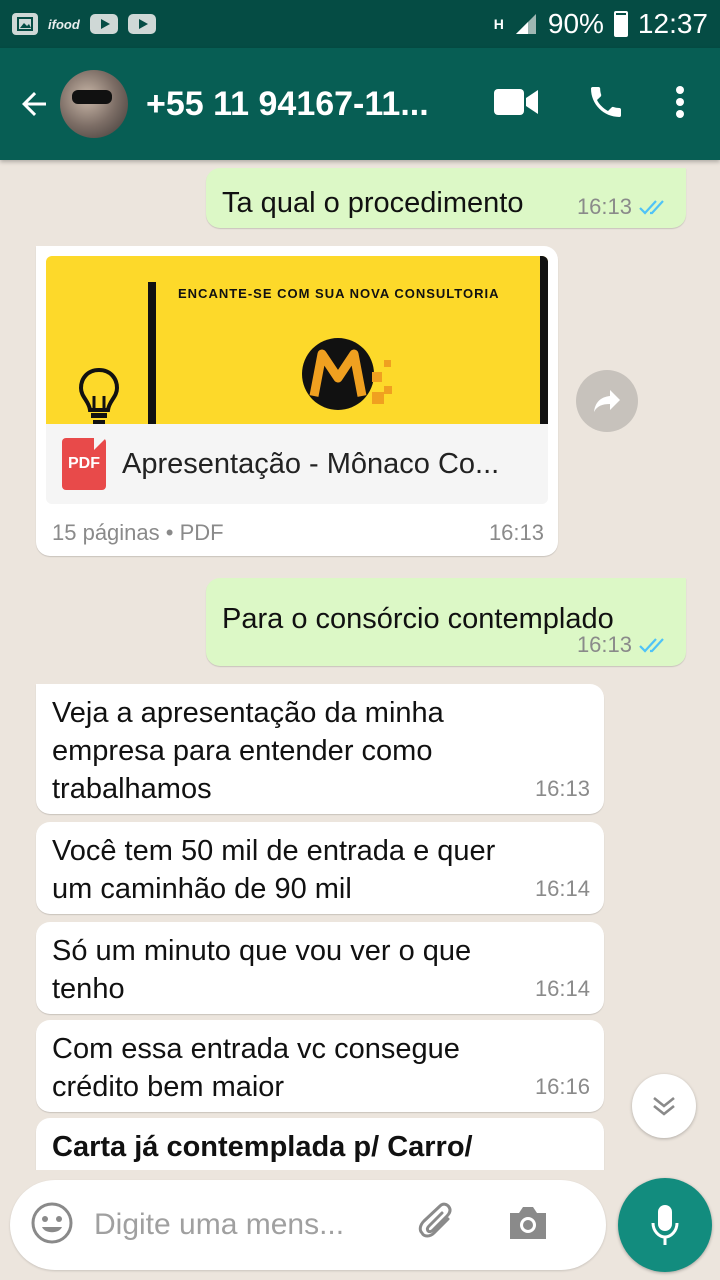 Image resolution: width=720 pixels, height=1280 pixels. What do you see at coordinates (373, 203) in the screenshot?
I see `message-text: Ta qual o procedimento` at bounding box center [373, 203].